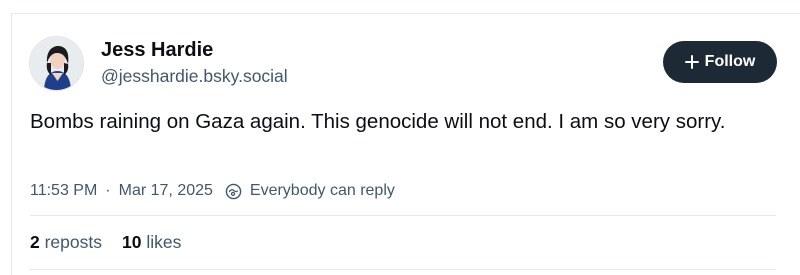 The height and width of the screenshot is (275, 800). What do you see at coordinates (691, 62) in the screenshot?
I see `plus-icon` at bounding box center [691, 62].